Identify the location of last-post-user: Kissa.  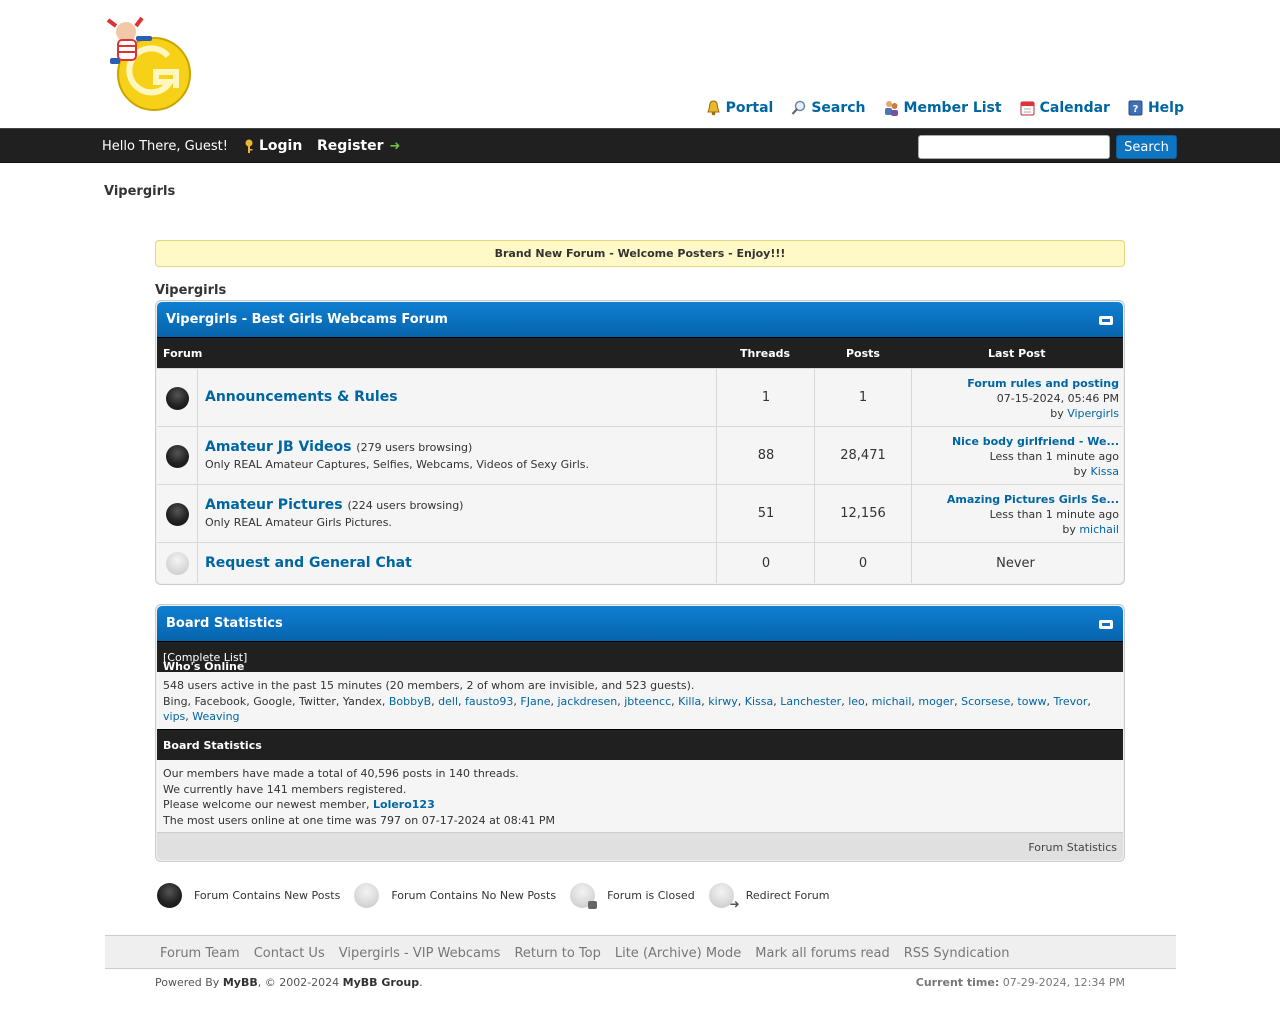
(1105, 471).